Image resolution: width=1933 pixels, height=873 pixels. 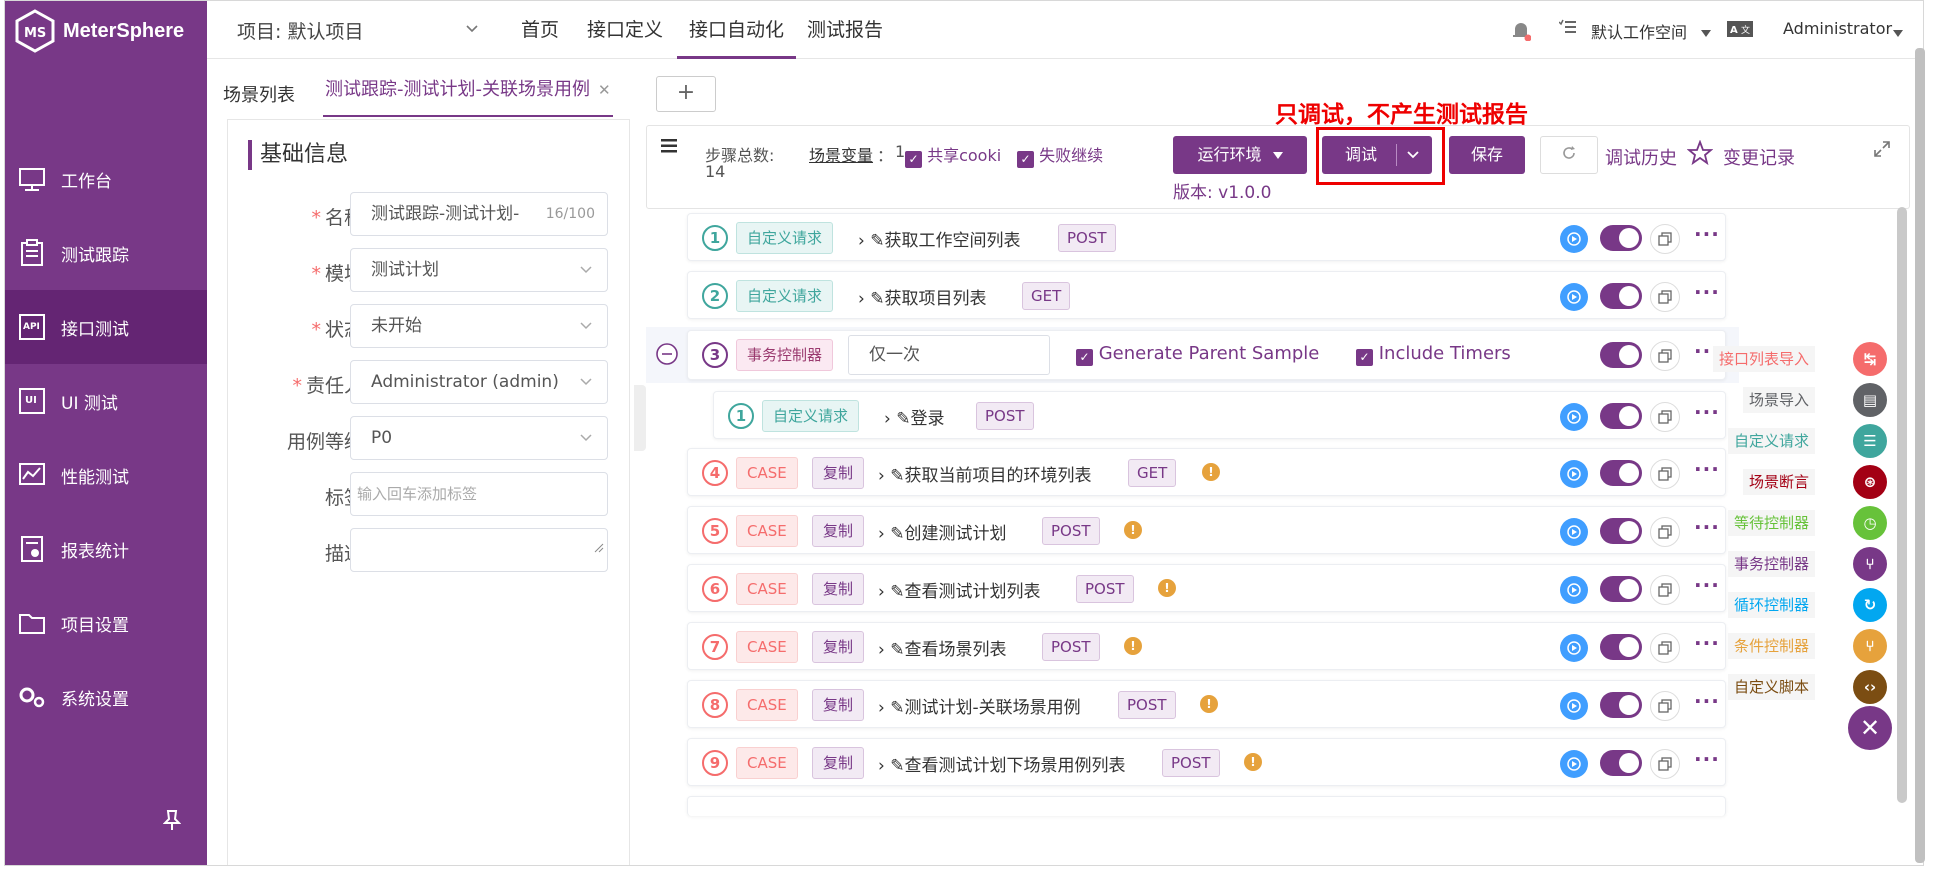 I want to click on tool-label-scenario-import: 场景导入, so click(x=1778, y=400).